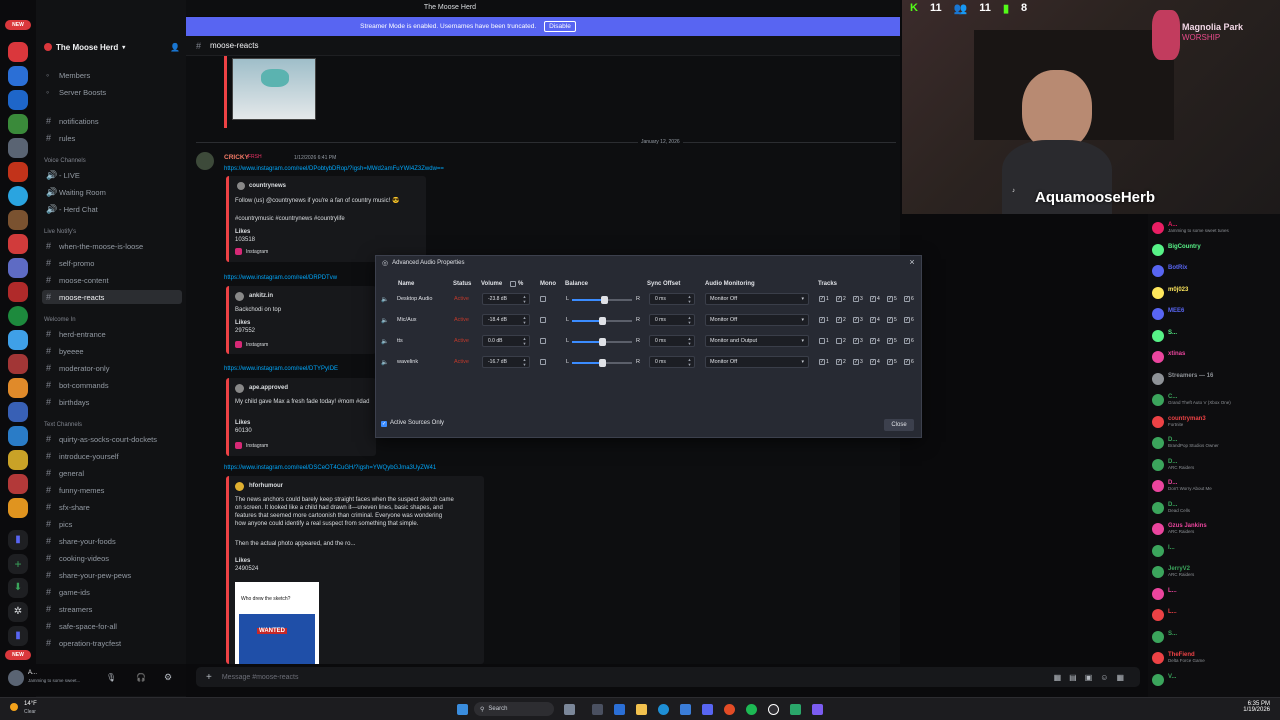  Describe the element at coordinates (112, 138) in the screenshot. I see `channel-item-rules: # rules` at that location.